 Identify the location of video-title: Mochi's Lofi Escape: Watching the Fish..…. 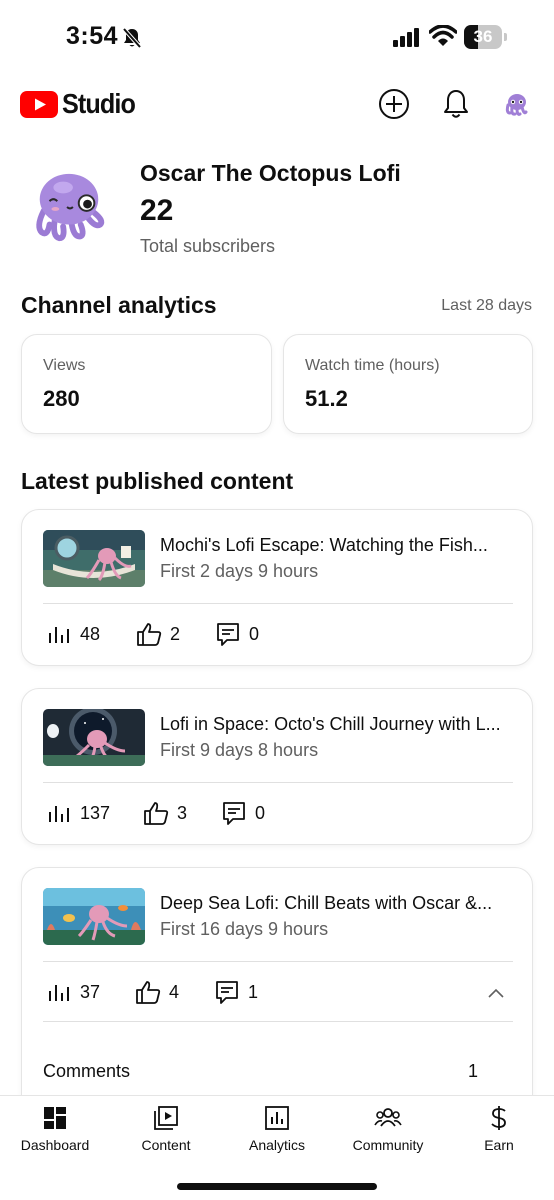
(324, 545).